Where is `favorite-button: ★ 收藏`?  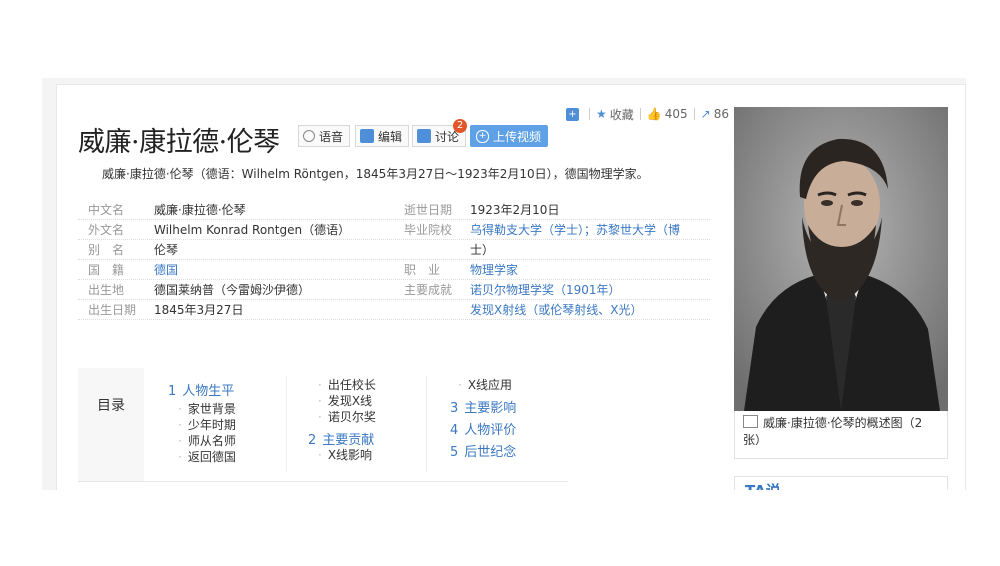 favorite-button: ★ 收藏 is located at coordinates (615, 114).